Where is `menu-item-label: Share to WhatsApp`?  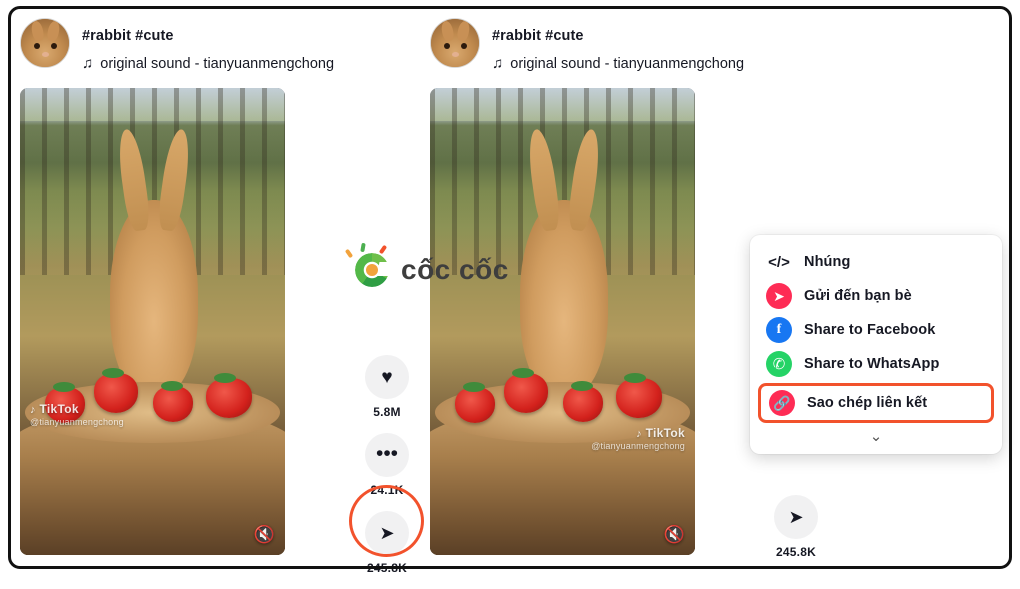 menu-item-label: Share to WhatsApp is located at coordinates (872, 364).